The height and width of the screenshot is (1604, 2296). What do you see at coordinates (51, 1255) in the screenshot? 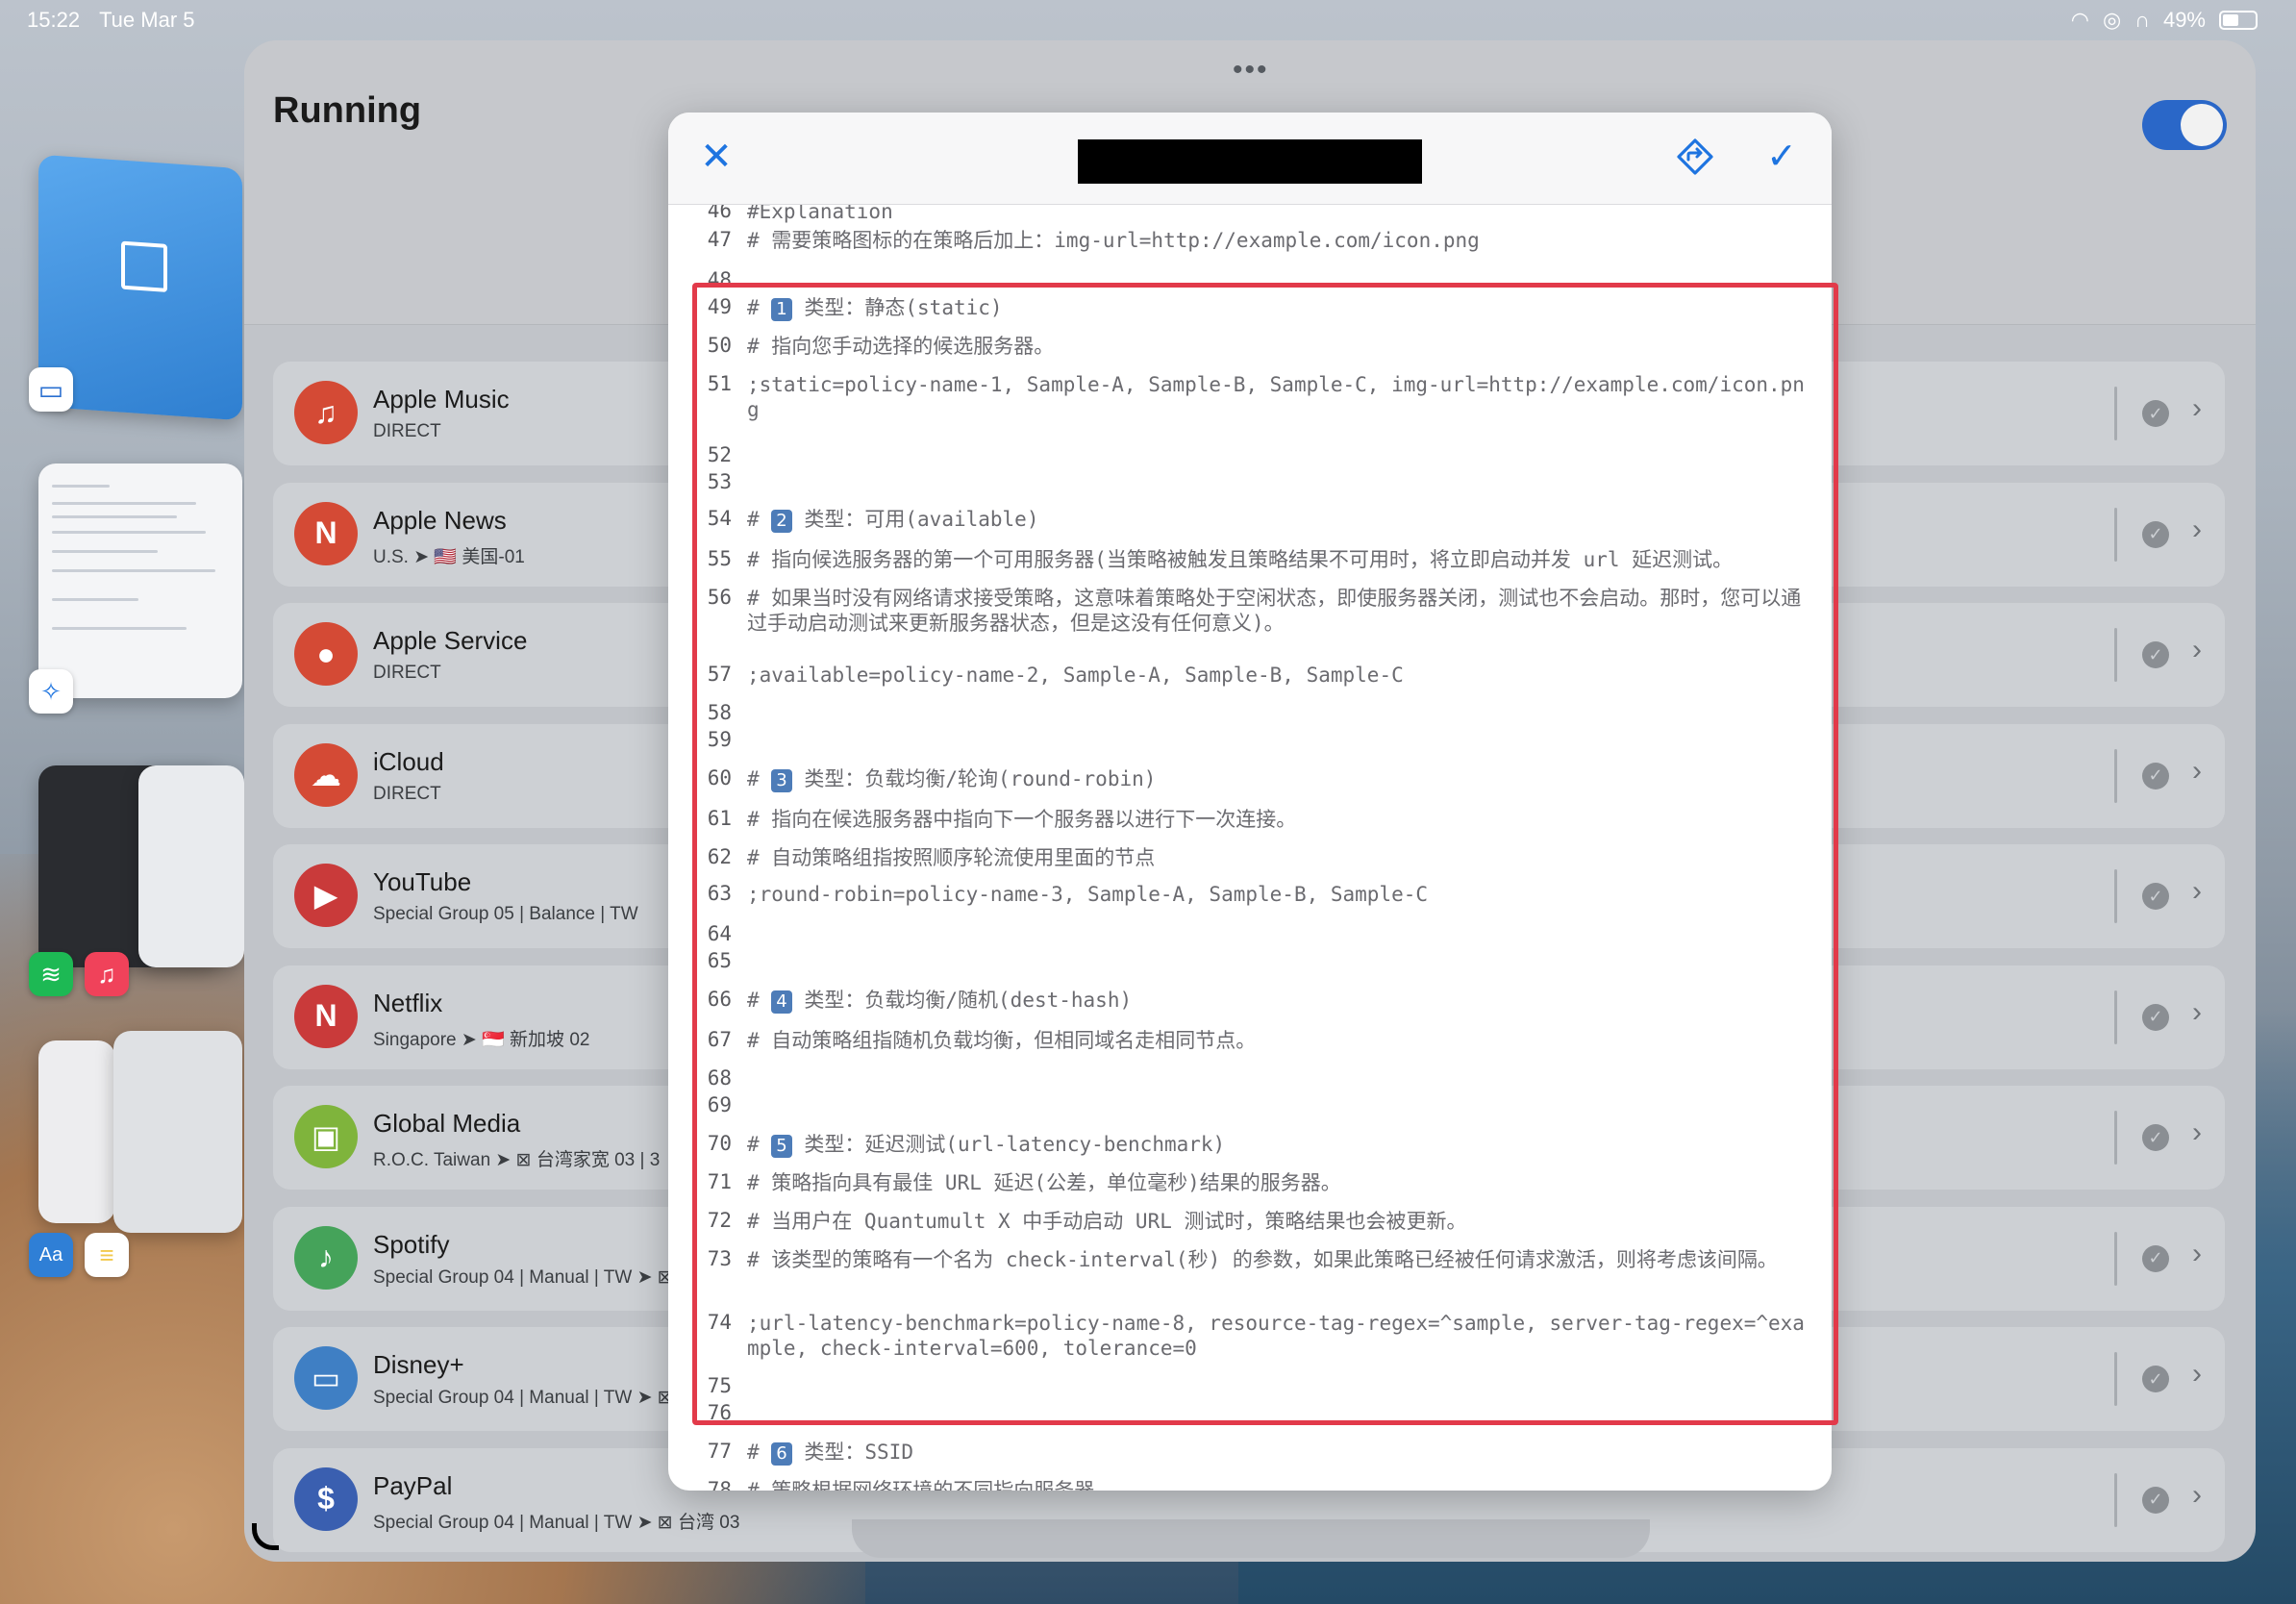
I see `dictionary-icon: Aa` at bounding box center [51, 1255].